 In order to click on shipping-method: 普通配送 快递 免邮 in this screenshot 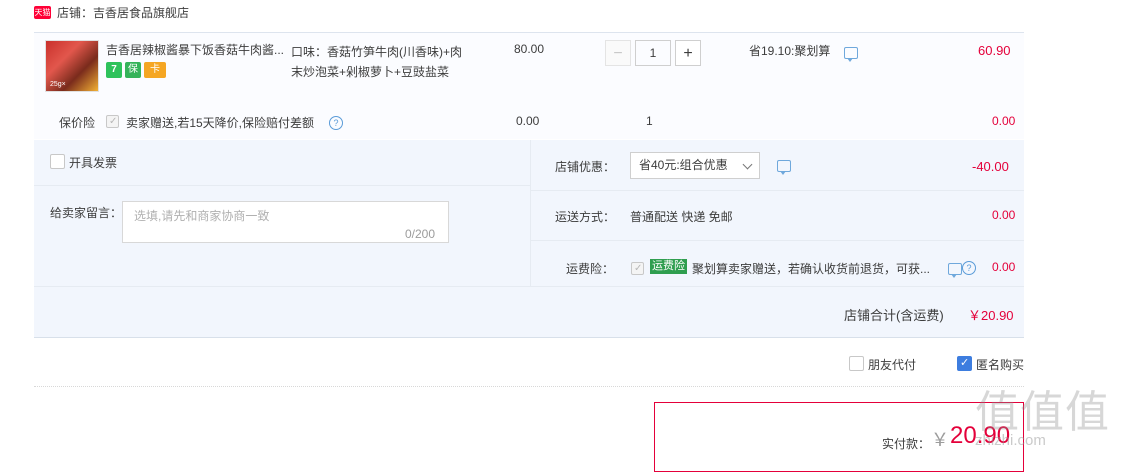, I will do `click(681, 217)`.